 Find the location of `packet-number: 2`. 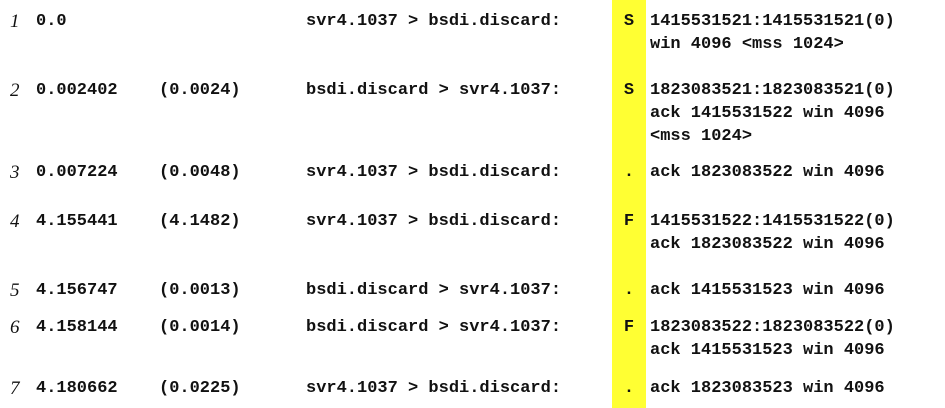

packet-number: 2 is located at coordinates (15, 90).